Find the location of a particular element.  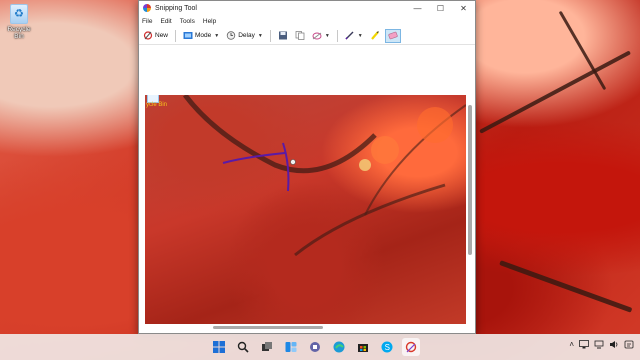

horizontal-scrollbar is located at coordinates (268, 327).